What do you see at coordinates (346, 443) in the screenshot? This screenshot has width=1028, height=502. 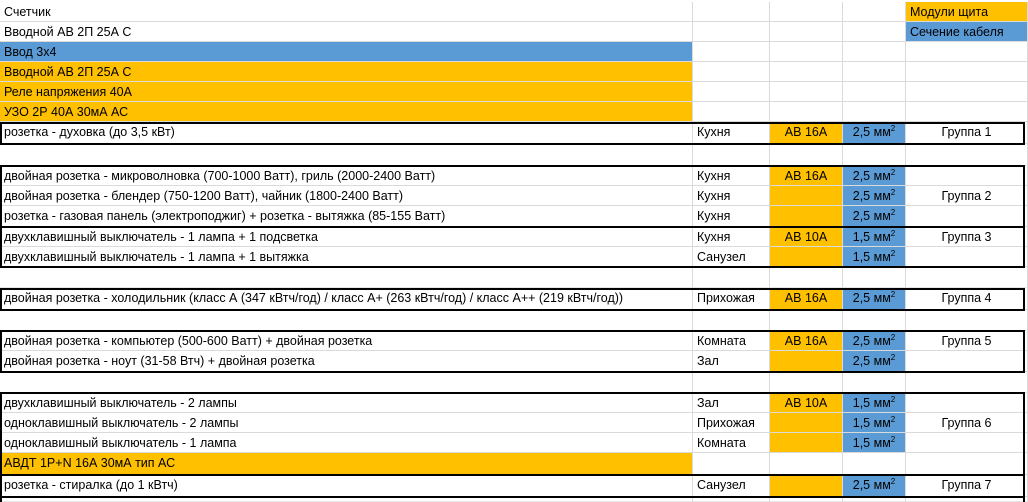 I see `cell-description: одноклавишный выключатель - 1 лампа` at bounding box center [346, 443].